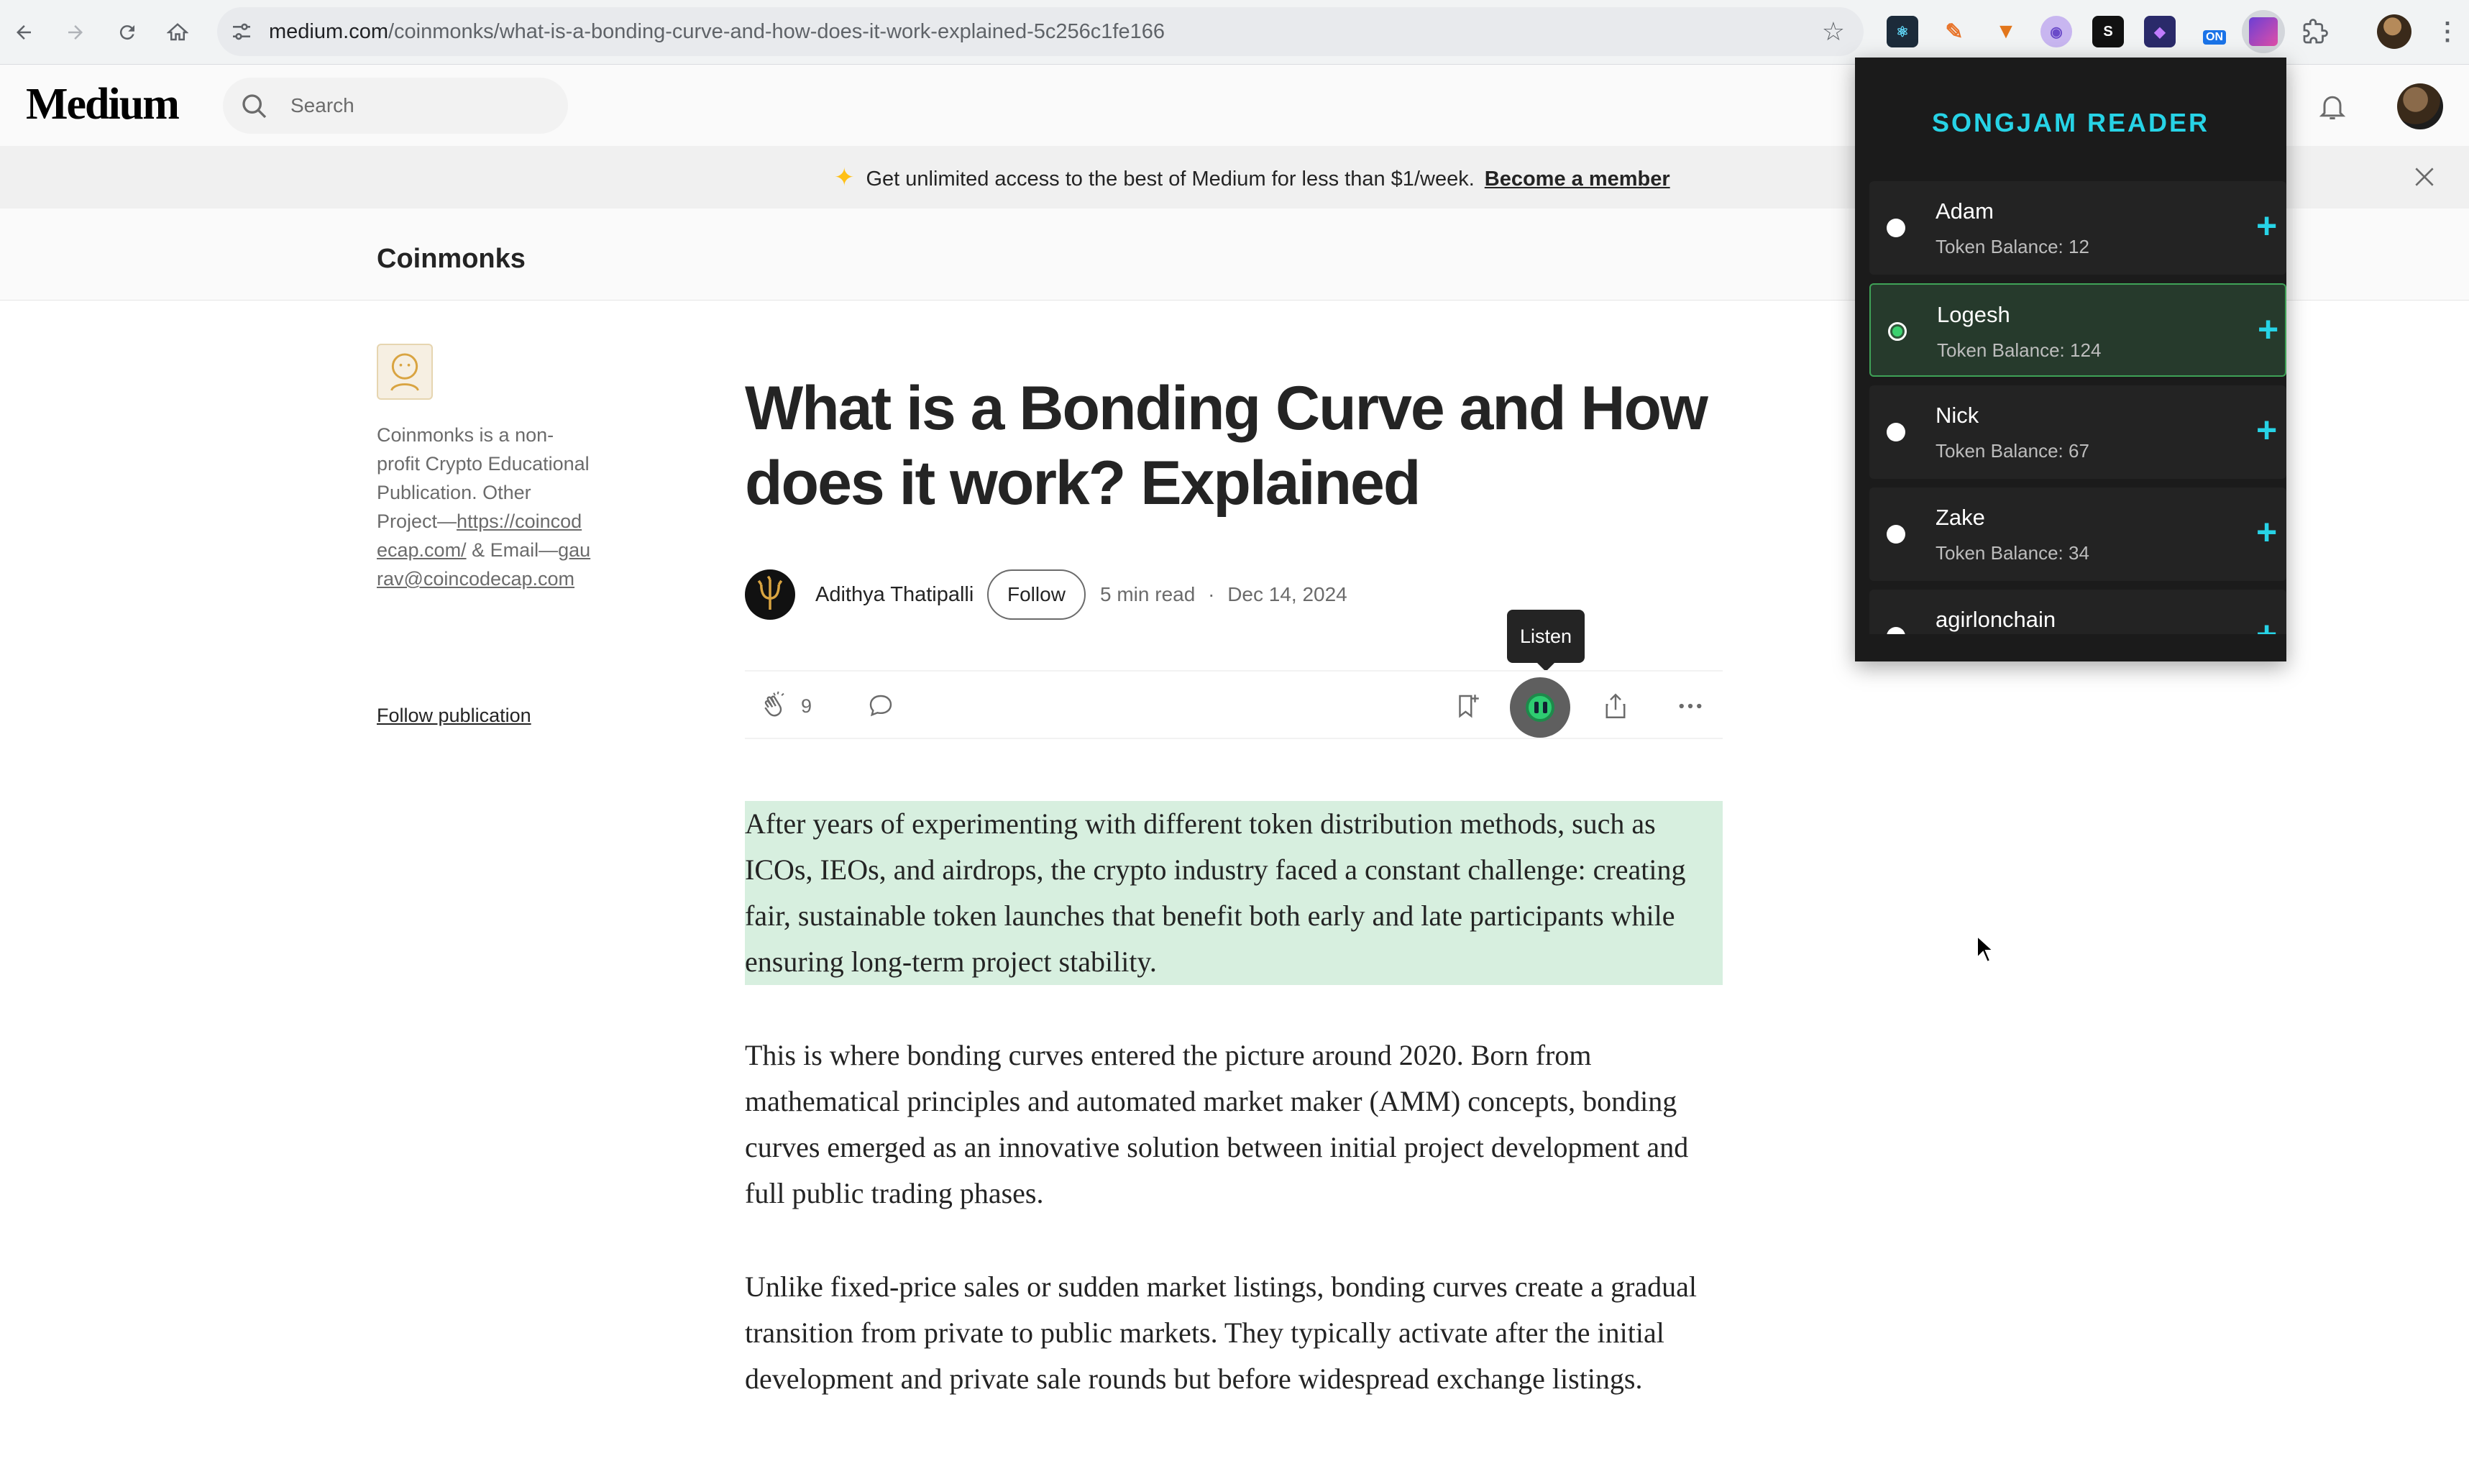 This screenshot has width=2469, height=1484. Describe the element at coordinates (2447, 31) in the screenshot. I see `browser-menu-icon: ⋮` at that location.